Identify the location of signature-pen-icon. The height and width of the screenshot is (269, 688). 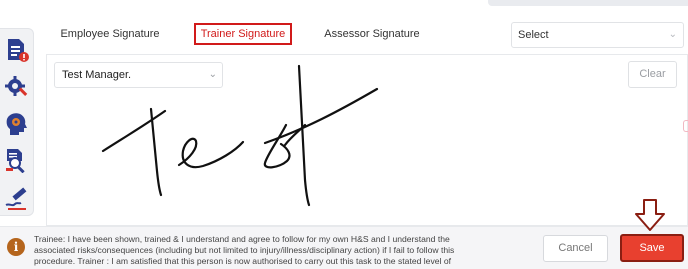
(17, 198).